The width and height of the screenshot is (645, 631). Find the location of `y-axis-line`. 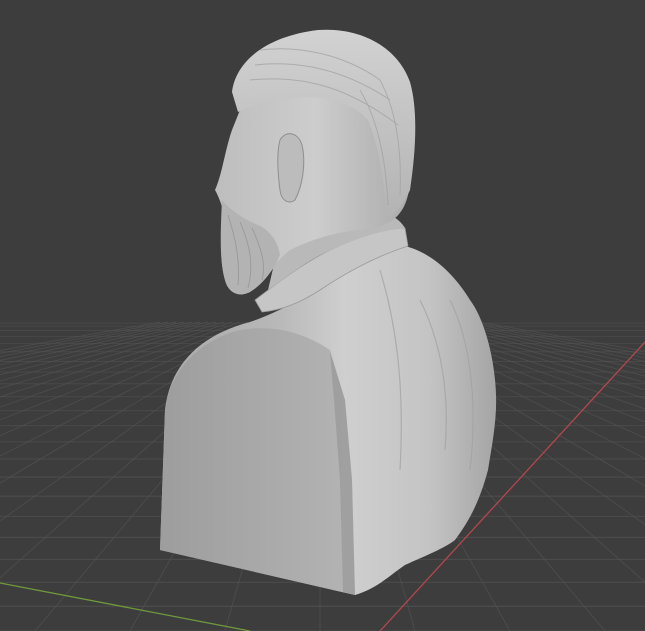

y-axis-line is located at coordinates (125, 606).